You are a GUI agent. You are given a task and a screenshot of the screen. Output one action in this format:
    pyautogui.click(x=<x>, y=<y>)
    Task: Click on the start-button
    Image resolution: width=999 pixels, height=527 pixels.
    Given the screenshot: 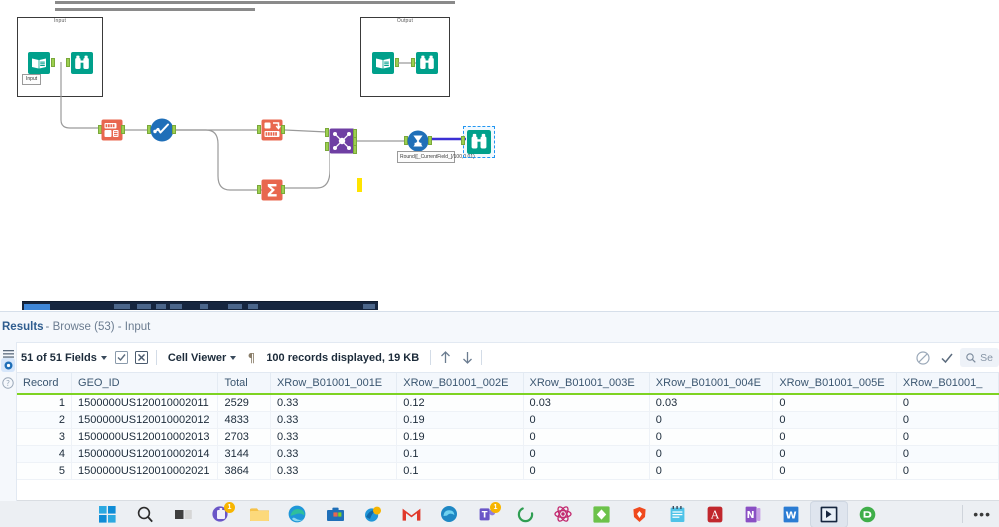 What is the action you would take?
    pyautogui.click(x=107, y=514)
    